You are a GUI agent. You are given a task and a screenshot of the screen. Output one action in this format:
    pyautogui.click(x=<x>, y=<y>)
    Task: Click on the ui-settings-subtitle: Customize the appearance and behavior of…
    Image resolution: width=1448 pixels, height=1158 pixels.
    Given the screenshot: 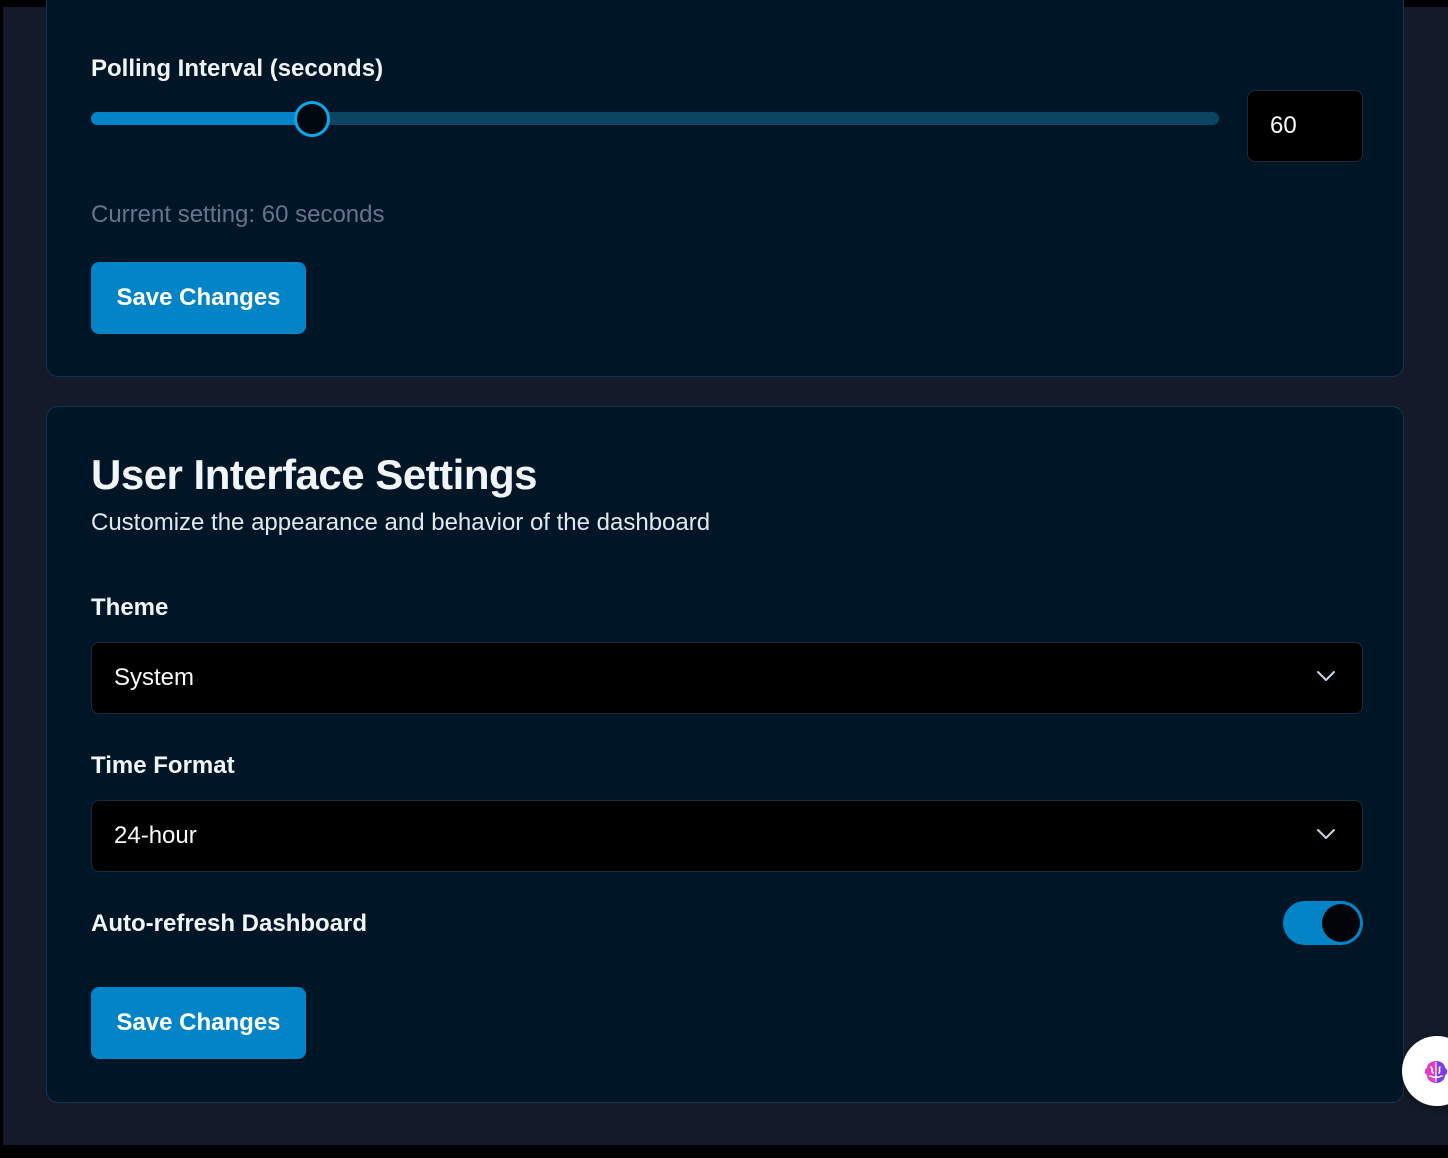 What is the action you would take?
    pyautogui.click(x=401, y=522)
    